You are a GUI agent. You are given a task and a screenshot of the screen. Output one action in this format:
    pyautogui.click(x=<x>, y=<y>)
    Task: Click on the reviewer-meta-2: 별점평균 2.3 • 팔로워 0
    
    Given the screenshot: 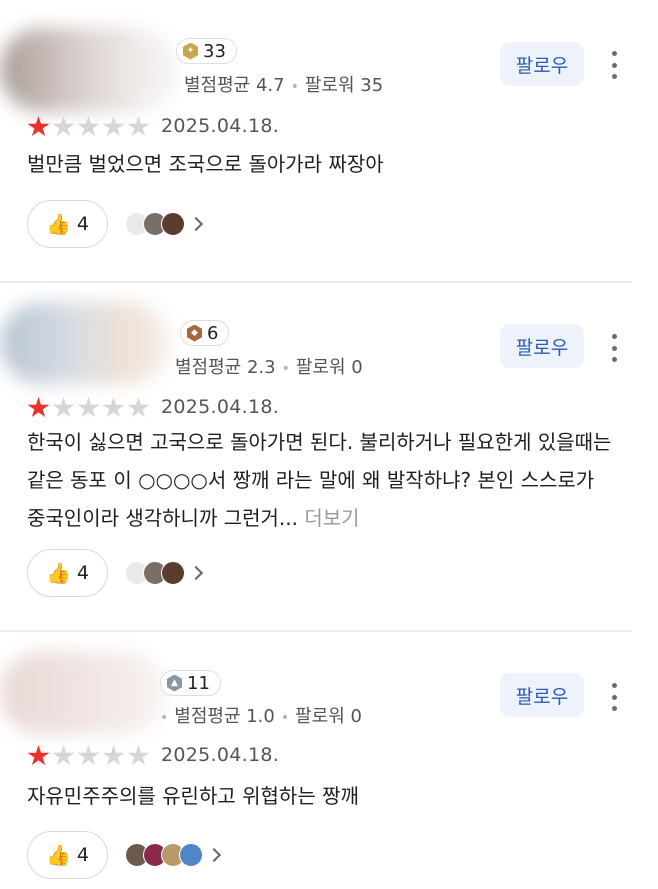 What is the action you would take?
    pyautogui.click(x=269, y=367)
    